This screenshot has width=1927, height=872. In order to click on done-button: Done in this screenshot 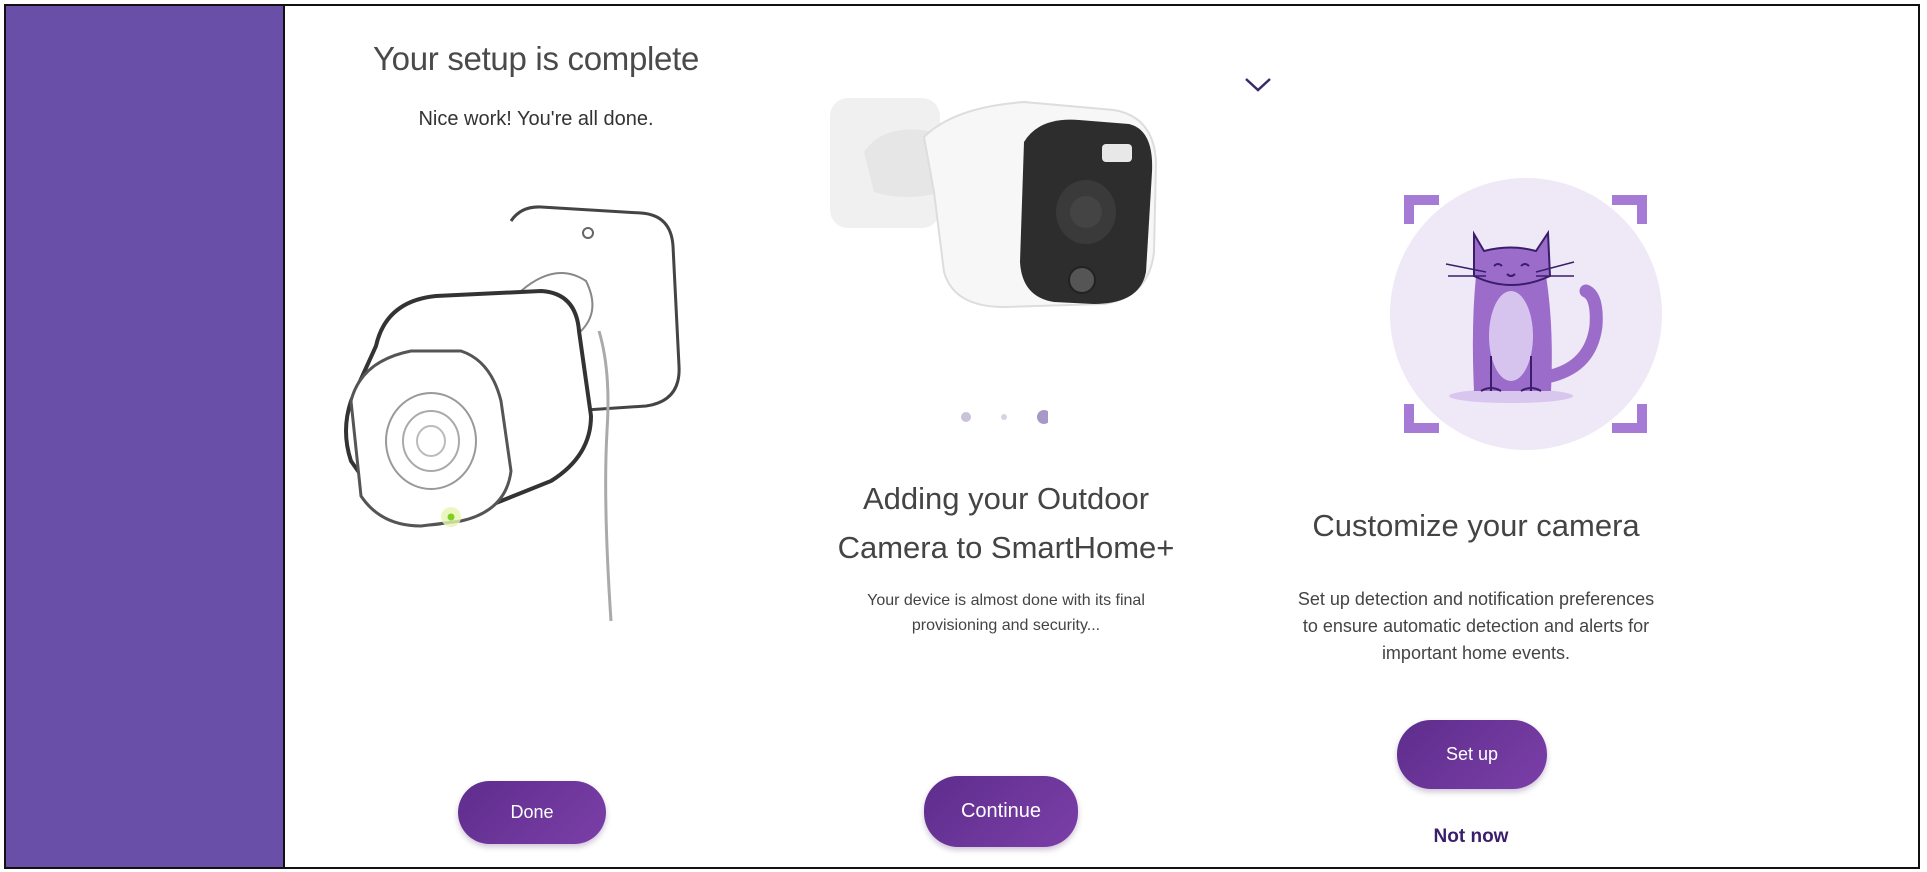, I will do `click(532, 812)`.